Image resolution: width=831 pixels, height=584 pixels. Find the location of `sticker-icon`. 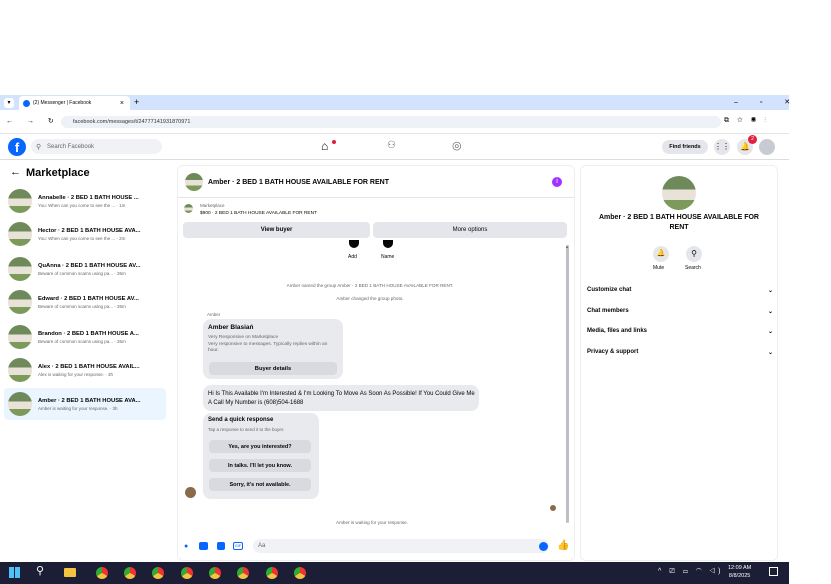

sticker-icon is located at coordinates (221, 546).